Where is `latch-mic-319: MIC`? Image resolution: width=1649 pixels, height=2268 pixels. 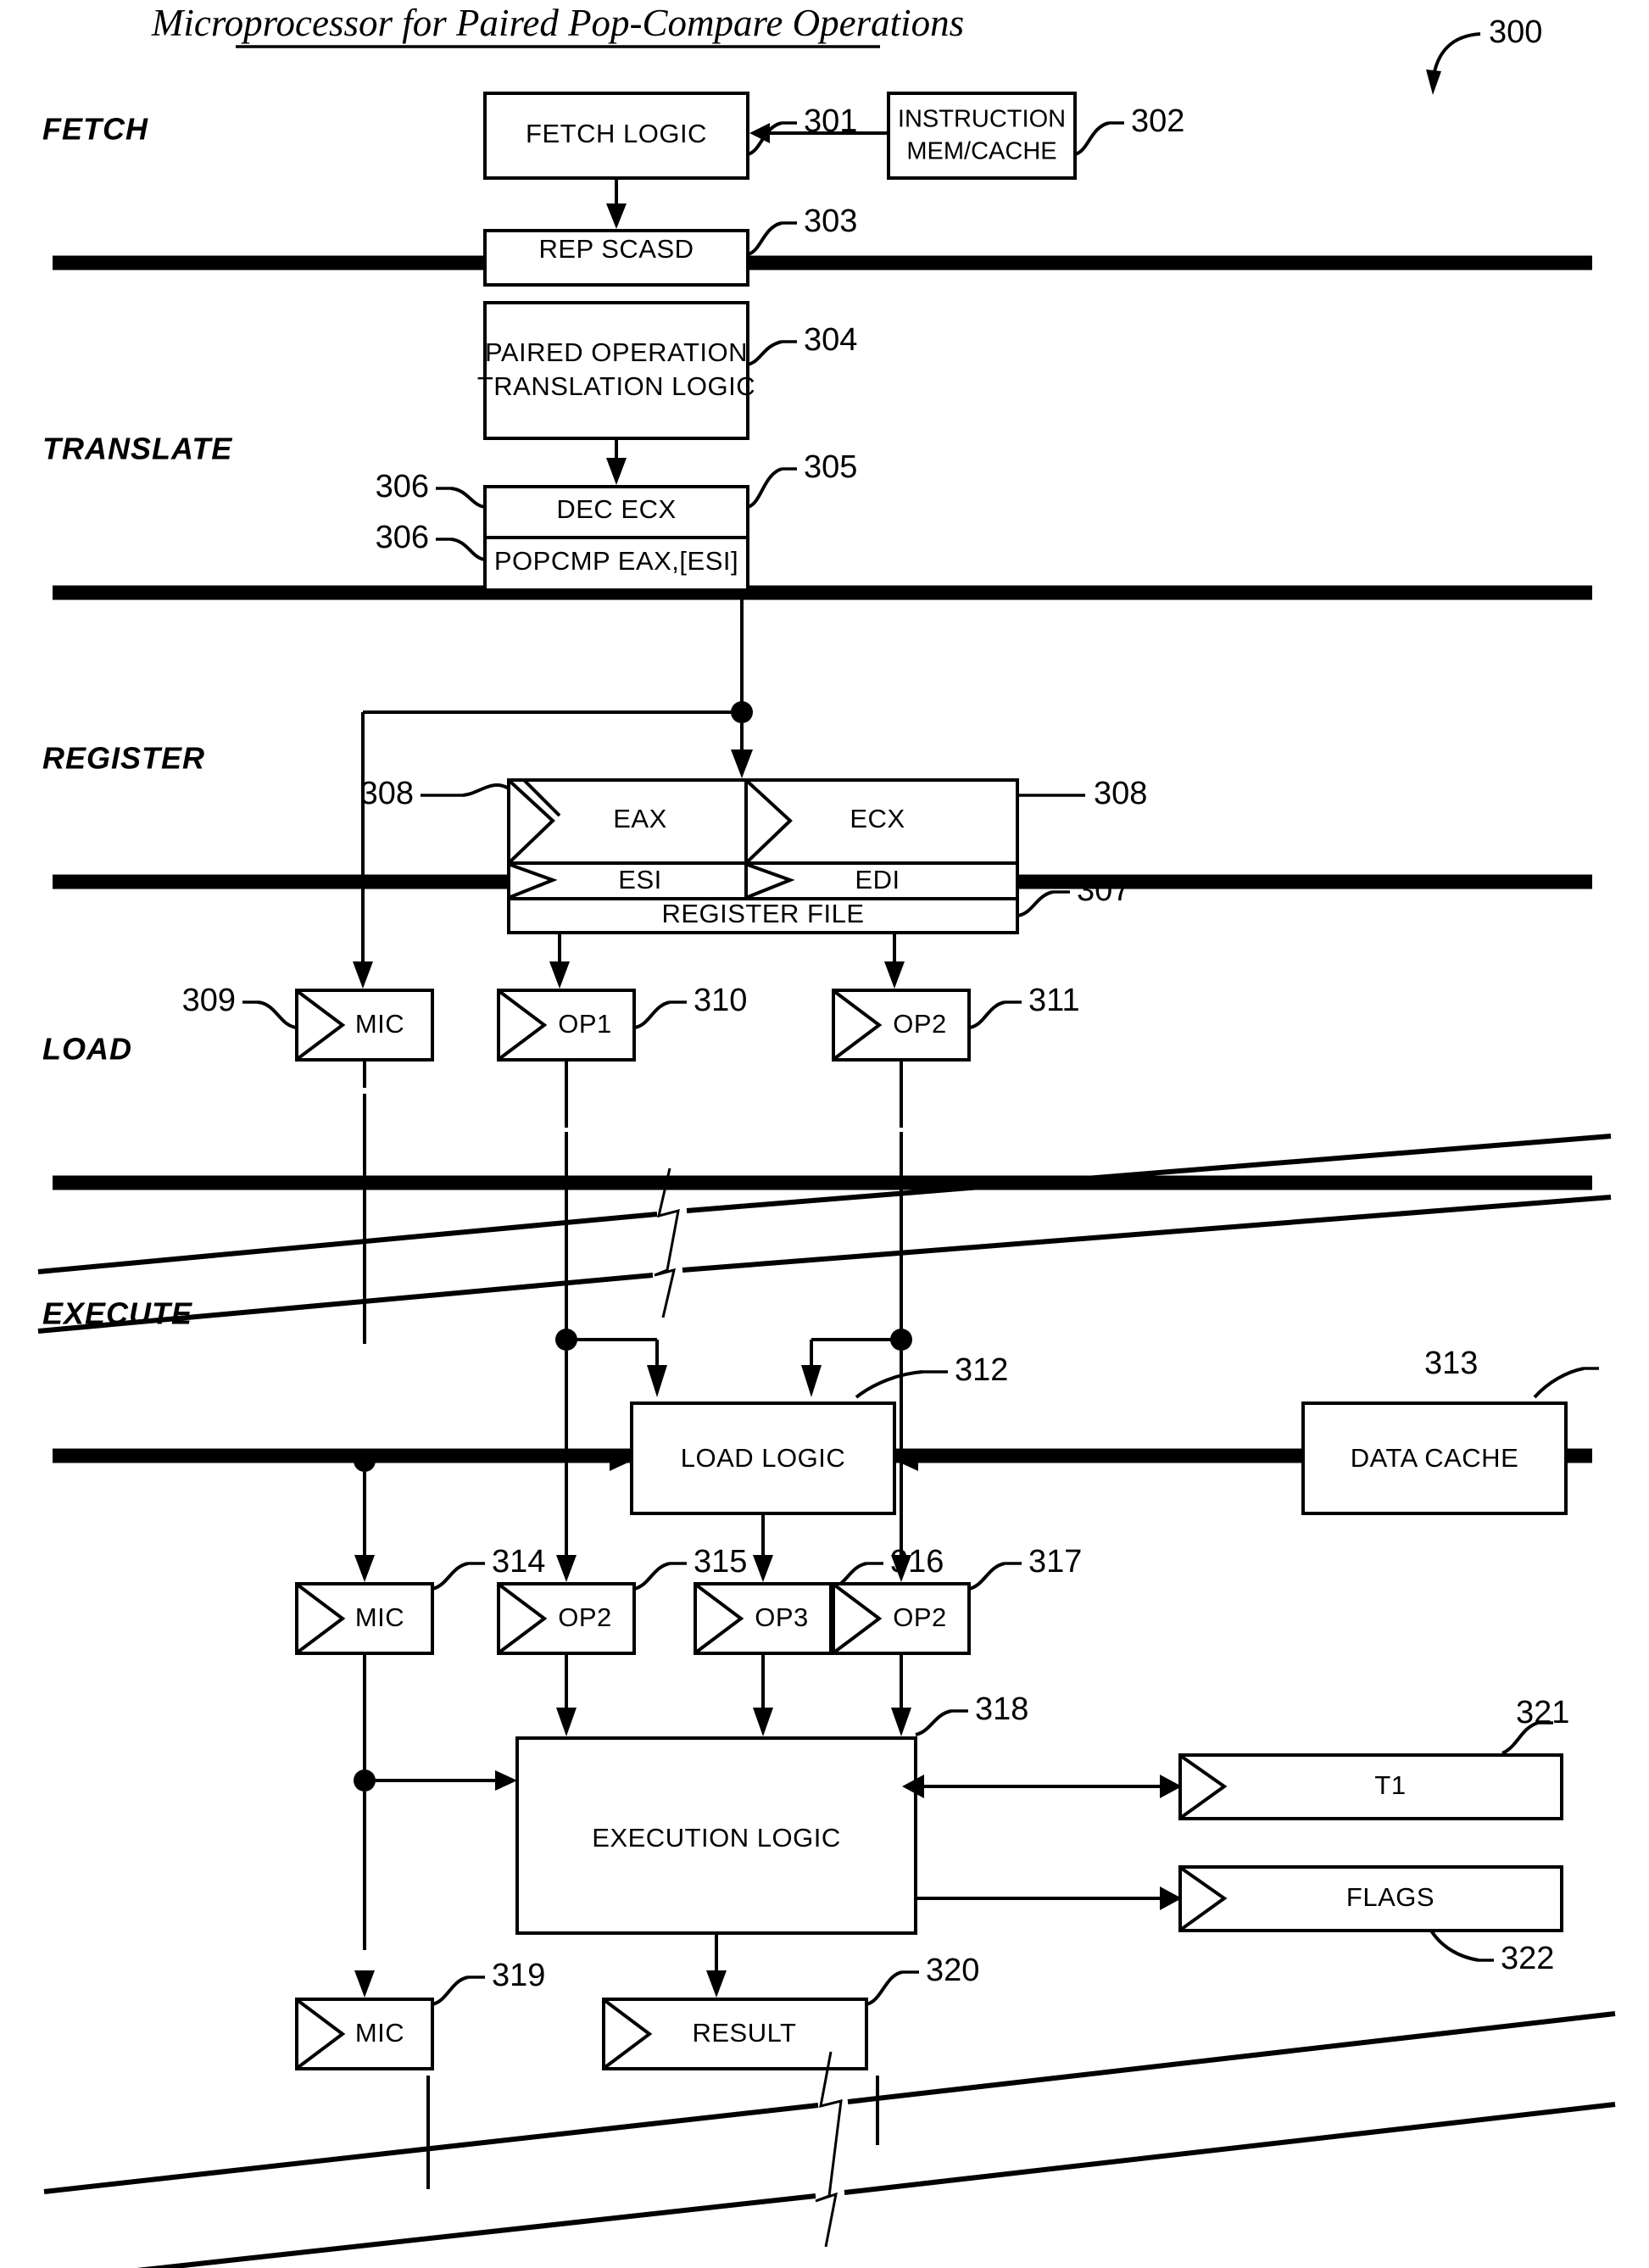 latch-mic-319: MIC is located at coordinates (364, 2034).